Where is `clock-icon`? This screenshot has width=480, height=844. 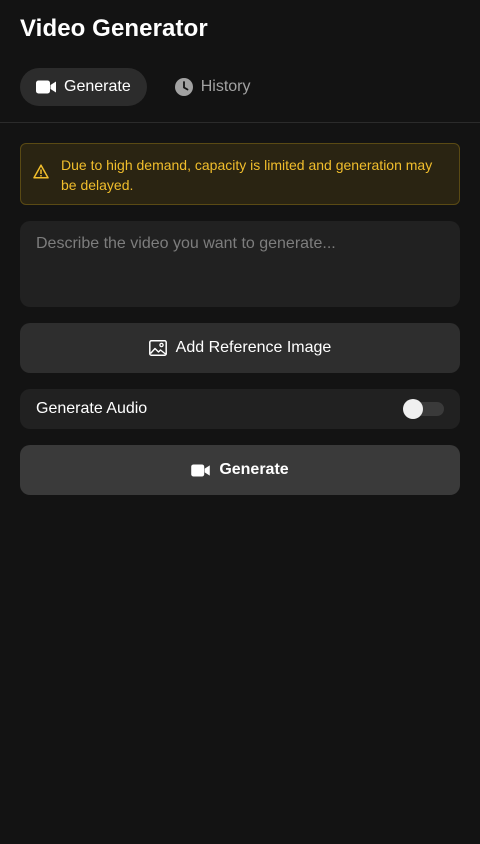
clock-icon is located at coordinates (183, 87).